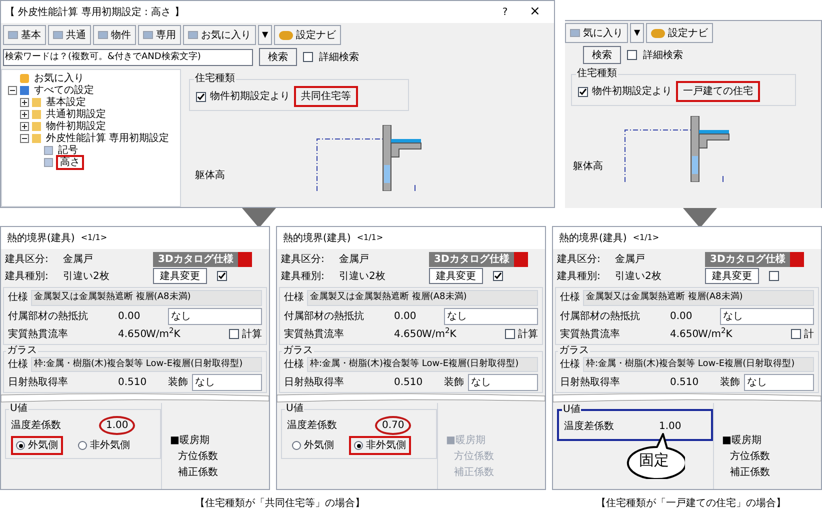 The image size is (822, 517). Describe the element at coordinates (24, 35) in the screenshot. I see `toolbar-button: 基本` at that location.